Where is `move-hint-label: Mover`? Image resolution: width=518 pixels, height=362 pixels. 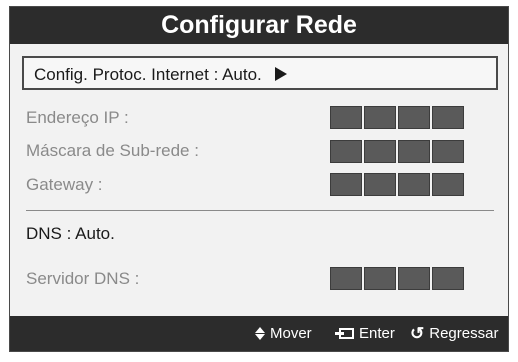 move-hint-label: Mover is located at coordinates (291, 333).